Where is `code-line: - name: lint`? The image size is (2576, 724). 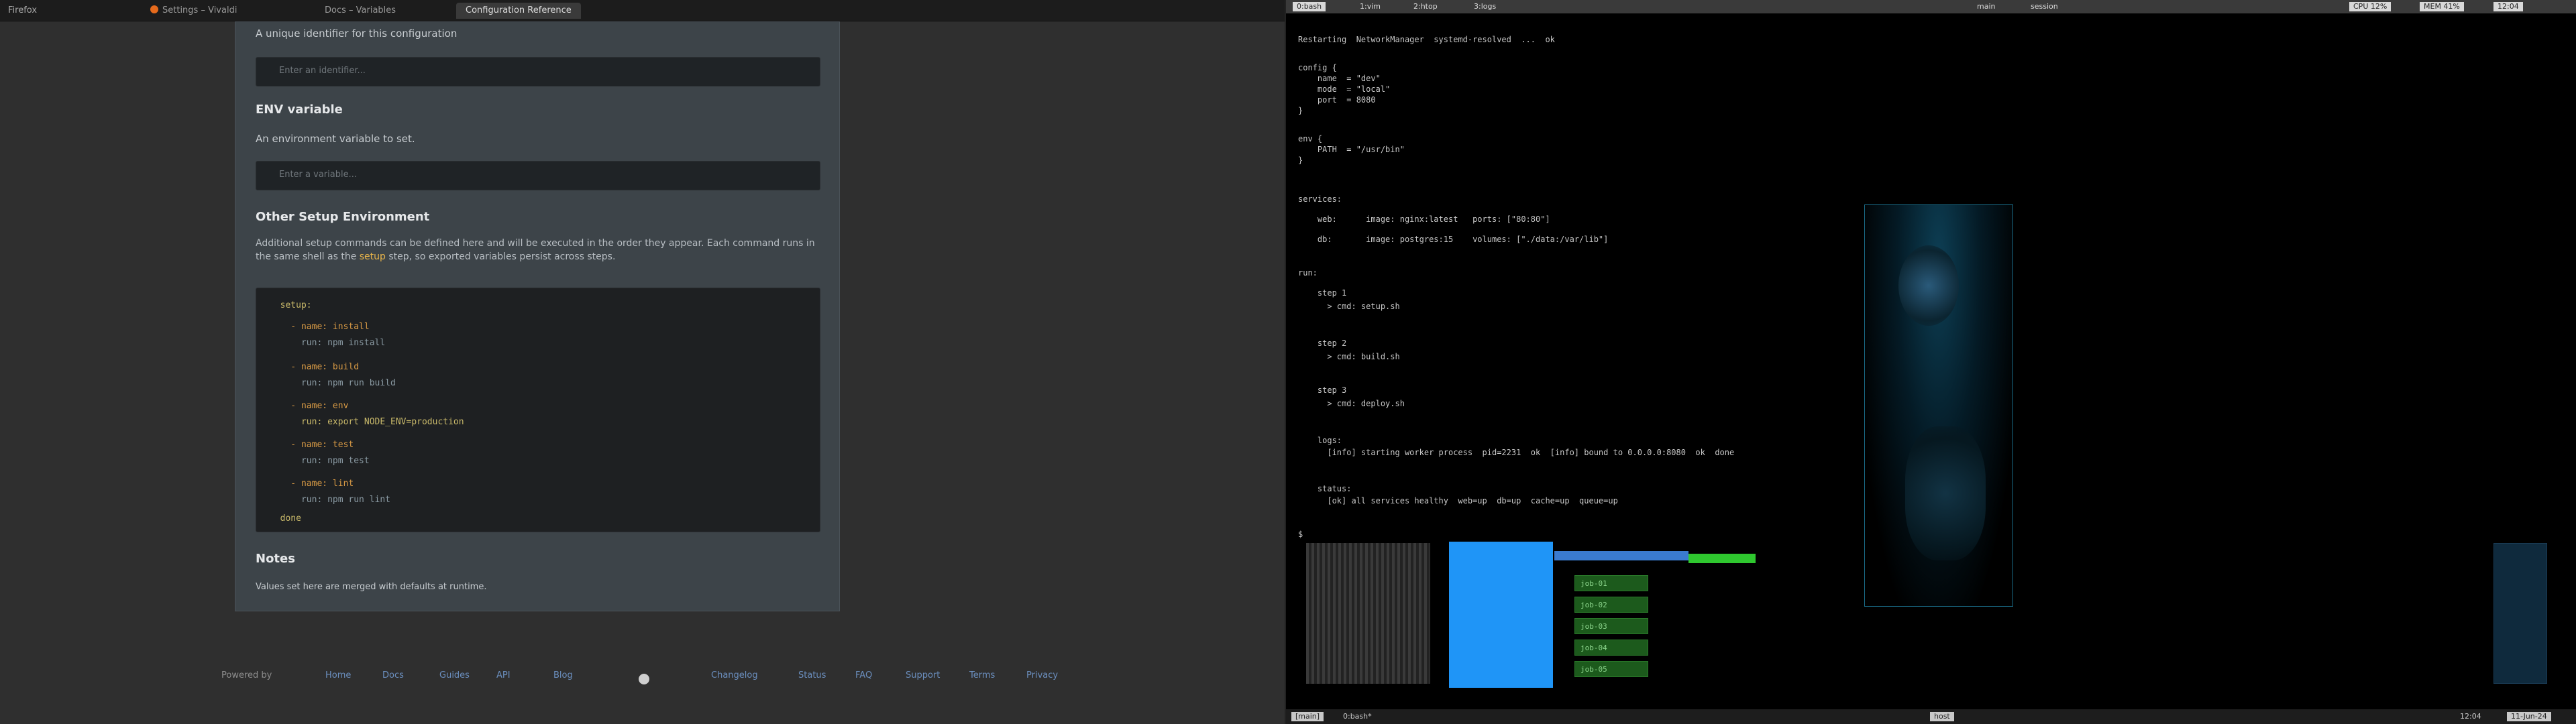 code-line: - name: lint is located at coordinates (312, 484).